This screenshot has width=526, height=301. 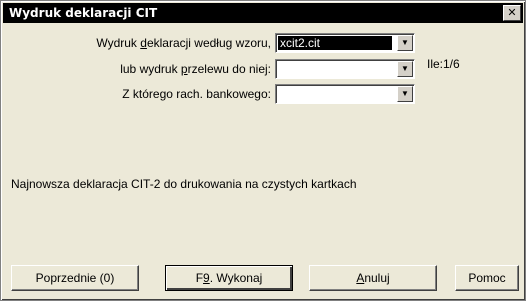 What do you see at coordinates (281, 94) in the screenshot?
I see `account-value` at bounding box center [281, 94].